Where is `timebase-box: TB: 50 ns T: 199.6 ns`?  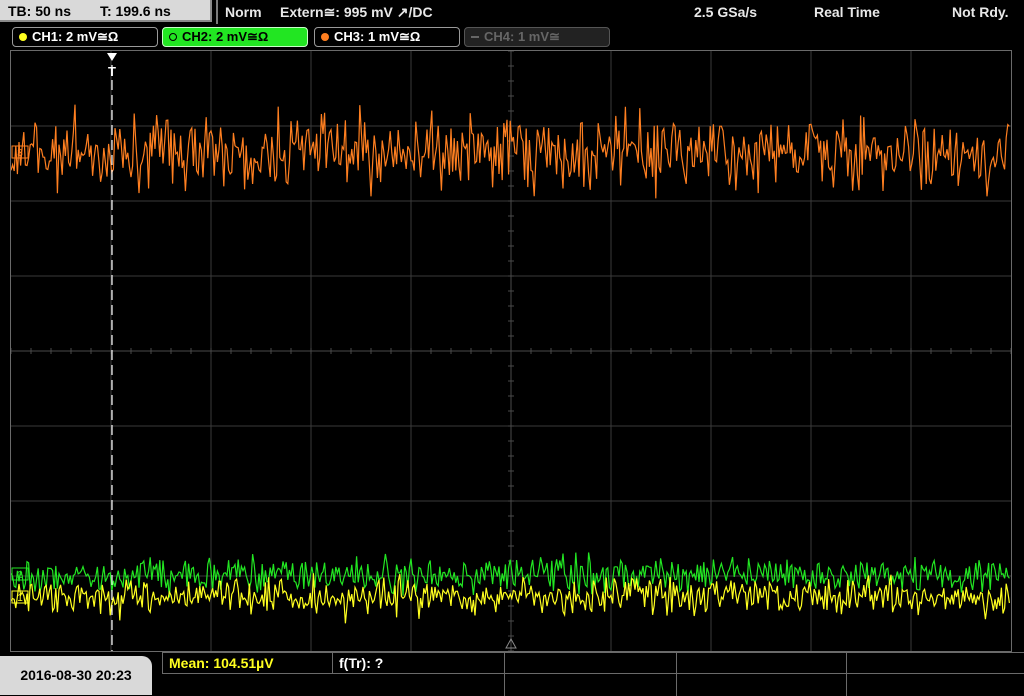
timebase-box: TB: 50 ns T: 199.6 ns is located at coordinates (106, 11).